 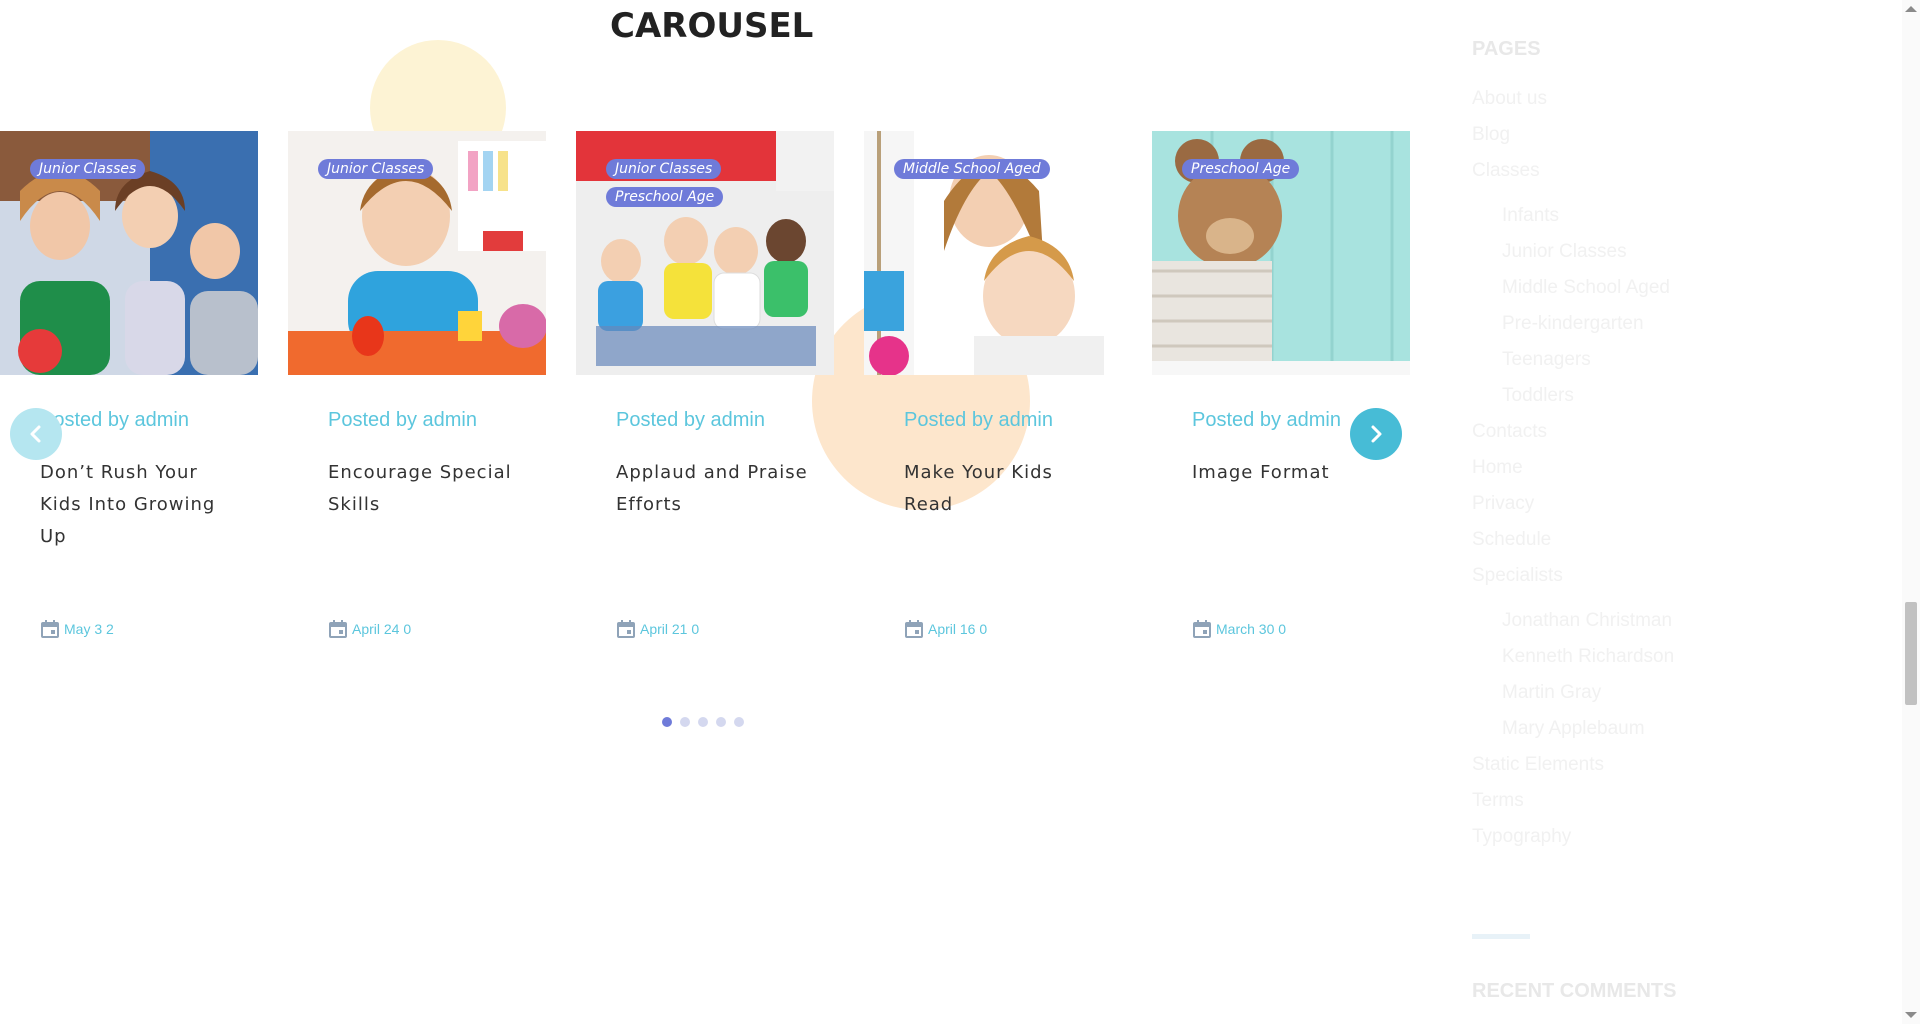 I want to click on chevron-left-icon, so click(x=35, y=434).